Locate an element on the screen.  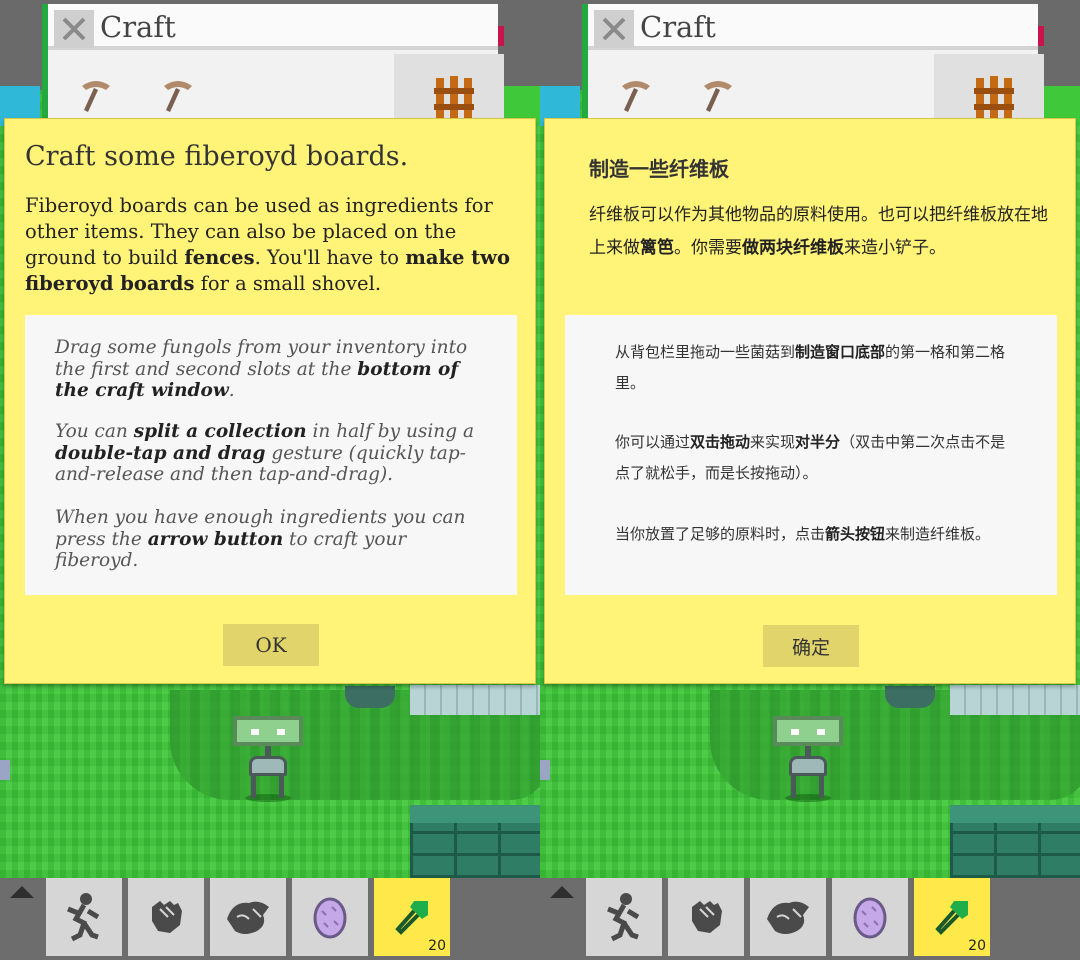
tip-drag: 从背包栏里拖动一些菌菇到制造窗口底部的第一格和第二格里。 is located at coordinates (810, 367).